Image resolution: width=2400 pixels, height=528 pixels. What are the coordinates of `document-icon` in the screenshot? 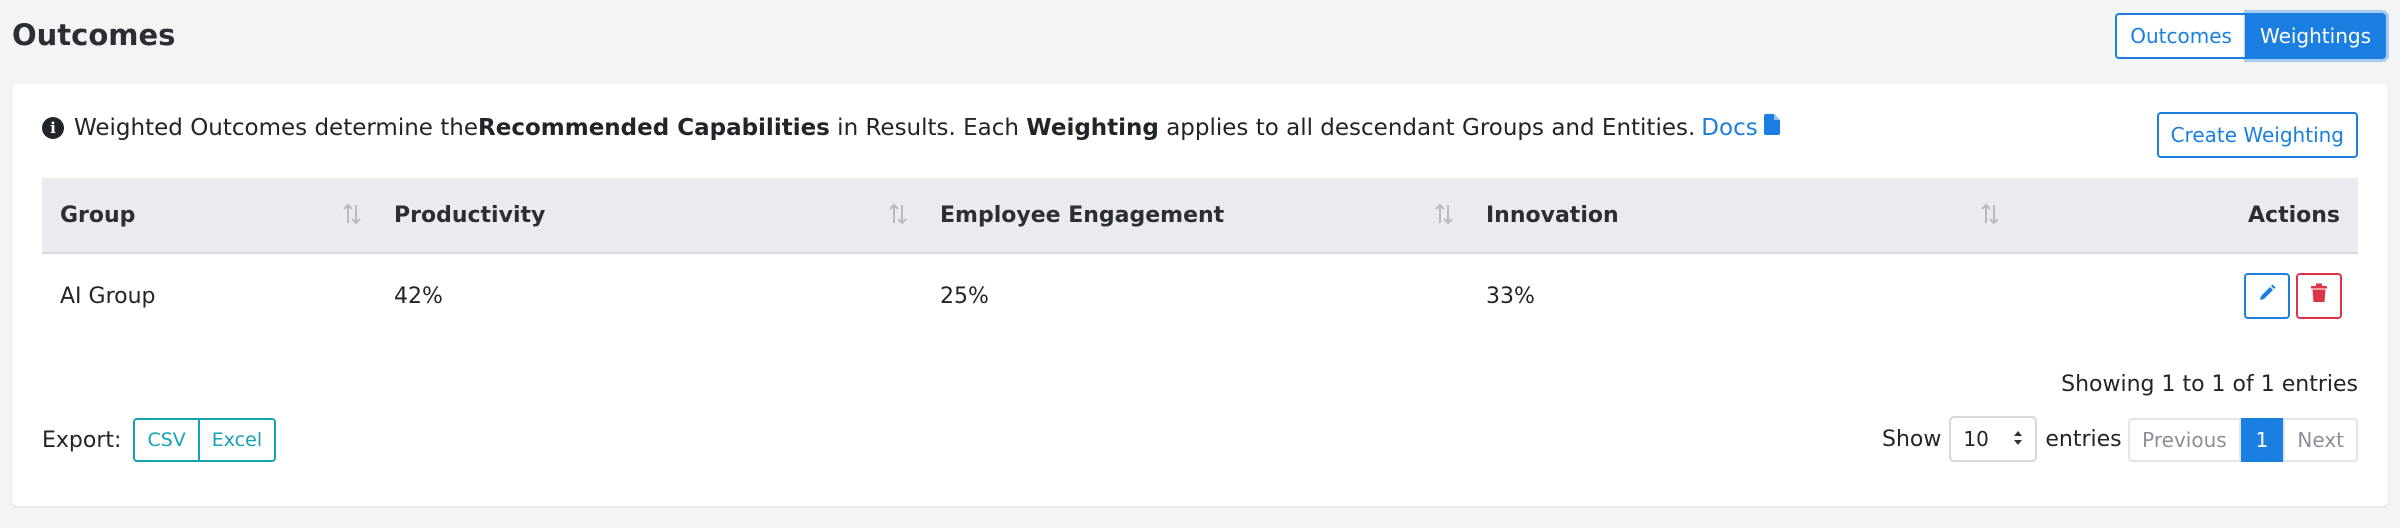 It's located at (1771, 127).